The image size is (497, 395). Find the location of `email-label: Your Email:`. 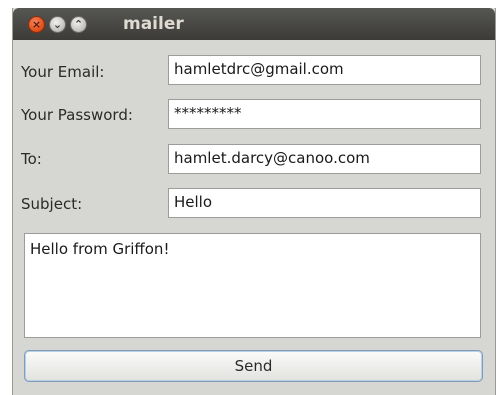

email-label: Your Email: is located at coordinates (63, 72).